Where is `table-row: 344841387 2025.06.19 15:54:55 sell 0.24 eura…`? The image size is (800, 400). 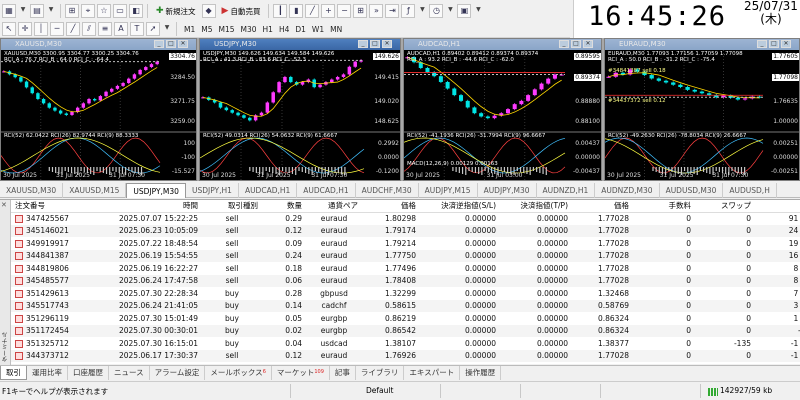
table-row: 344841387 2025.06.19 15:54:55 sell 0.24 eura… is located at coordinates (405, 255).